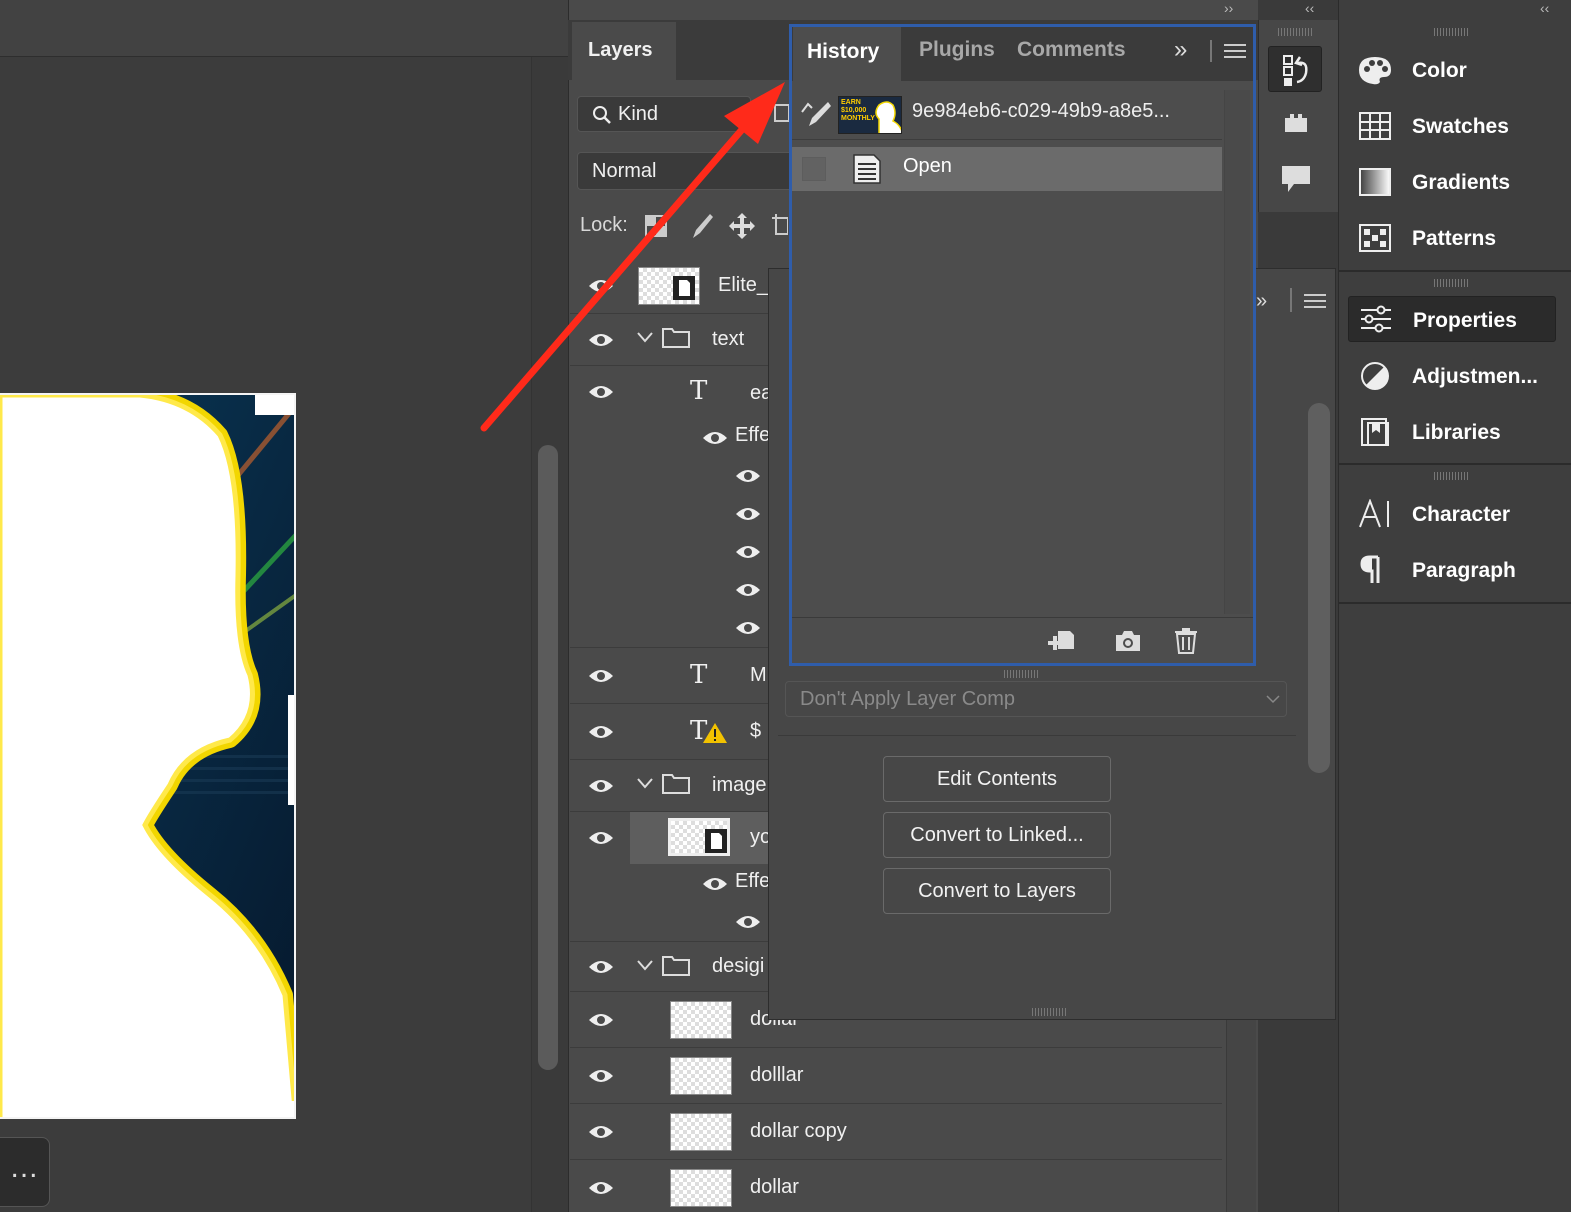 The height and width of the screenshot is (1212, 1571). Describe the element at coordinates (1237, 352) in the screenshot. I see `history-scrollbar` at that location.